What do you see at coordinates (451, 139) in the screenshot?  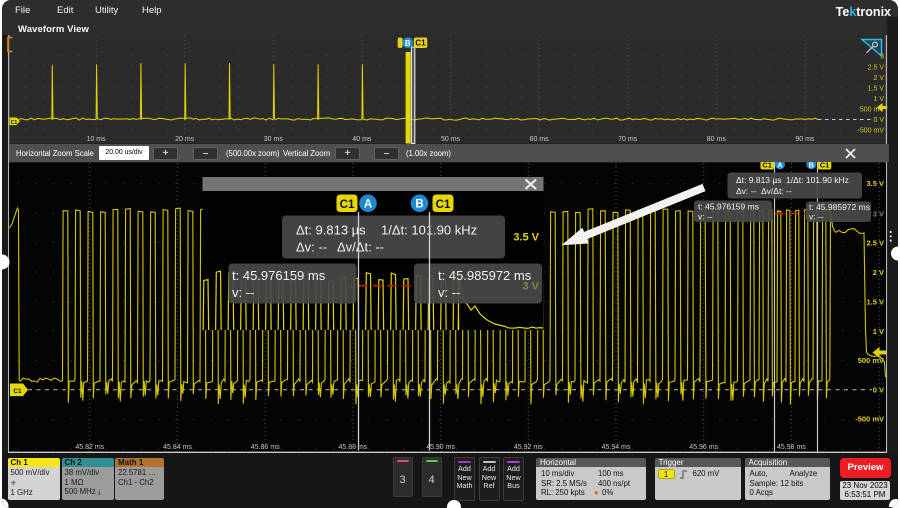 I see `svg-text: 50 ms` at bounding box center [451, 139].